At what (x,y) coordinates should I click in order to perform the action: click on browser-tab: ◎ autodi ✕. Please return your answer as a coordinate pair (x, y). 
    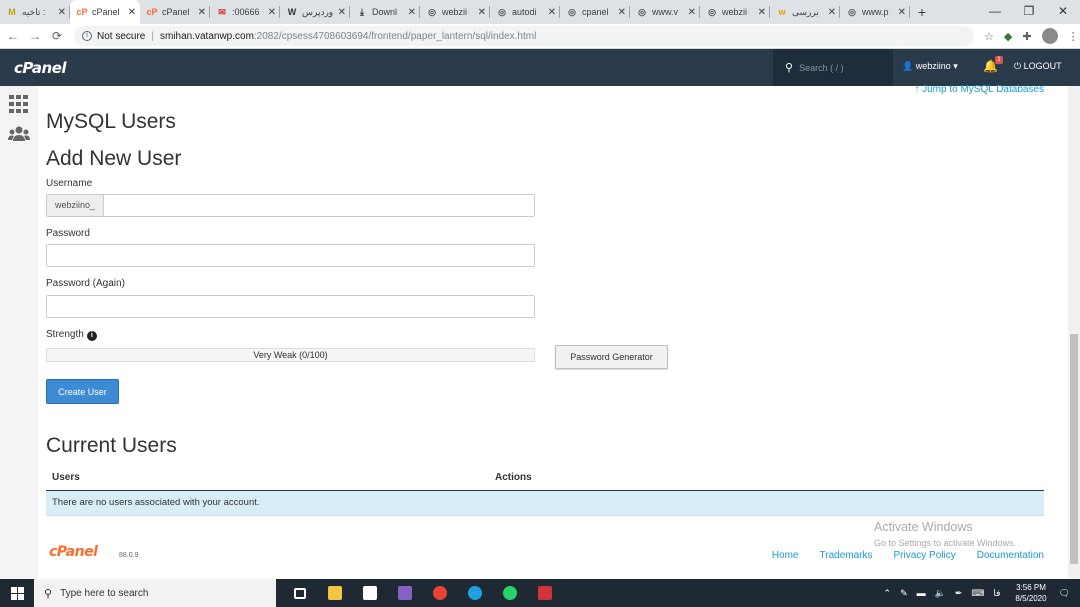
    Looking at the image, I should click on (525, 12).